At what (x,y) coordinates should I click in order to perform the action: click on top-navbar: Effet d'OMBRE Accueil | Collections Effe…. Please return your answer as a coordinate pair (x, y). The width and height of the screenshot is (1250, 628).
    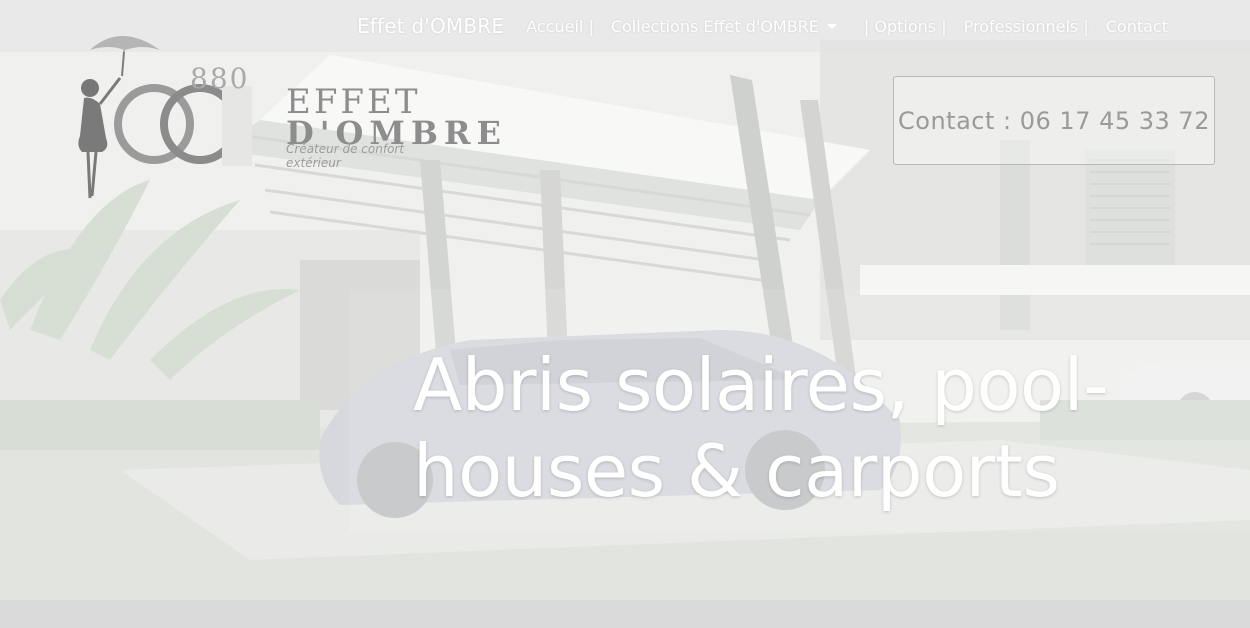
    Looking at the image, I should click on (625, 26).